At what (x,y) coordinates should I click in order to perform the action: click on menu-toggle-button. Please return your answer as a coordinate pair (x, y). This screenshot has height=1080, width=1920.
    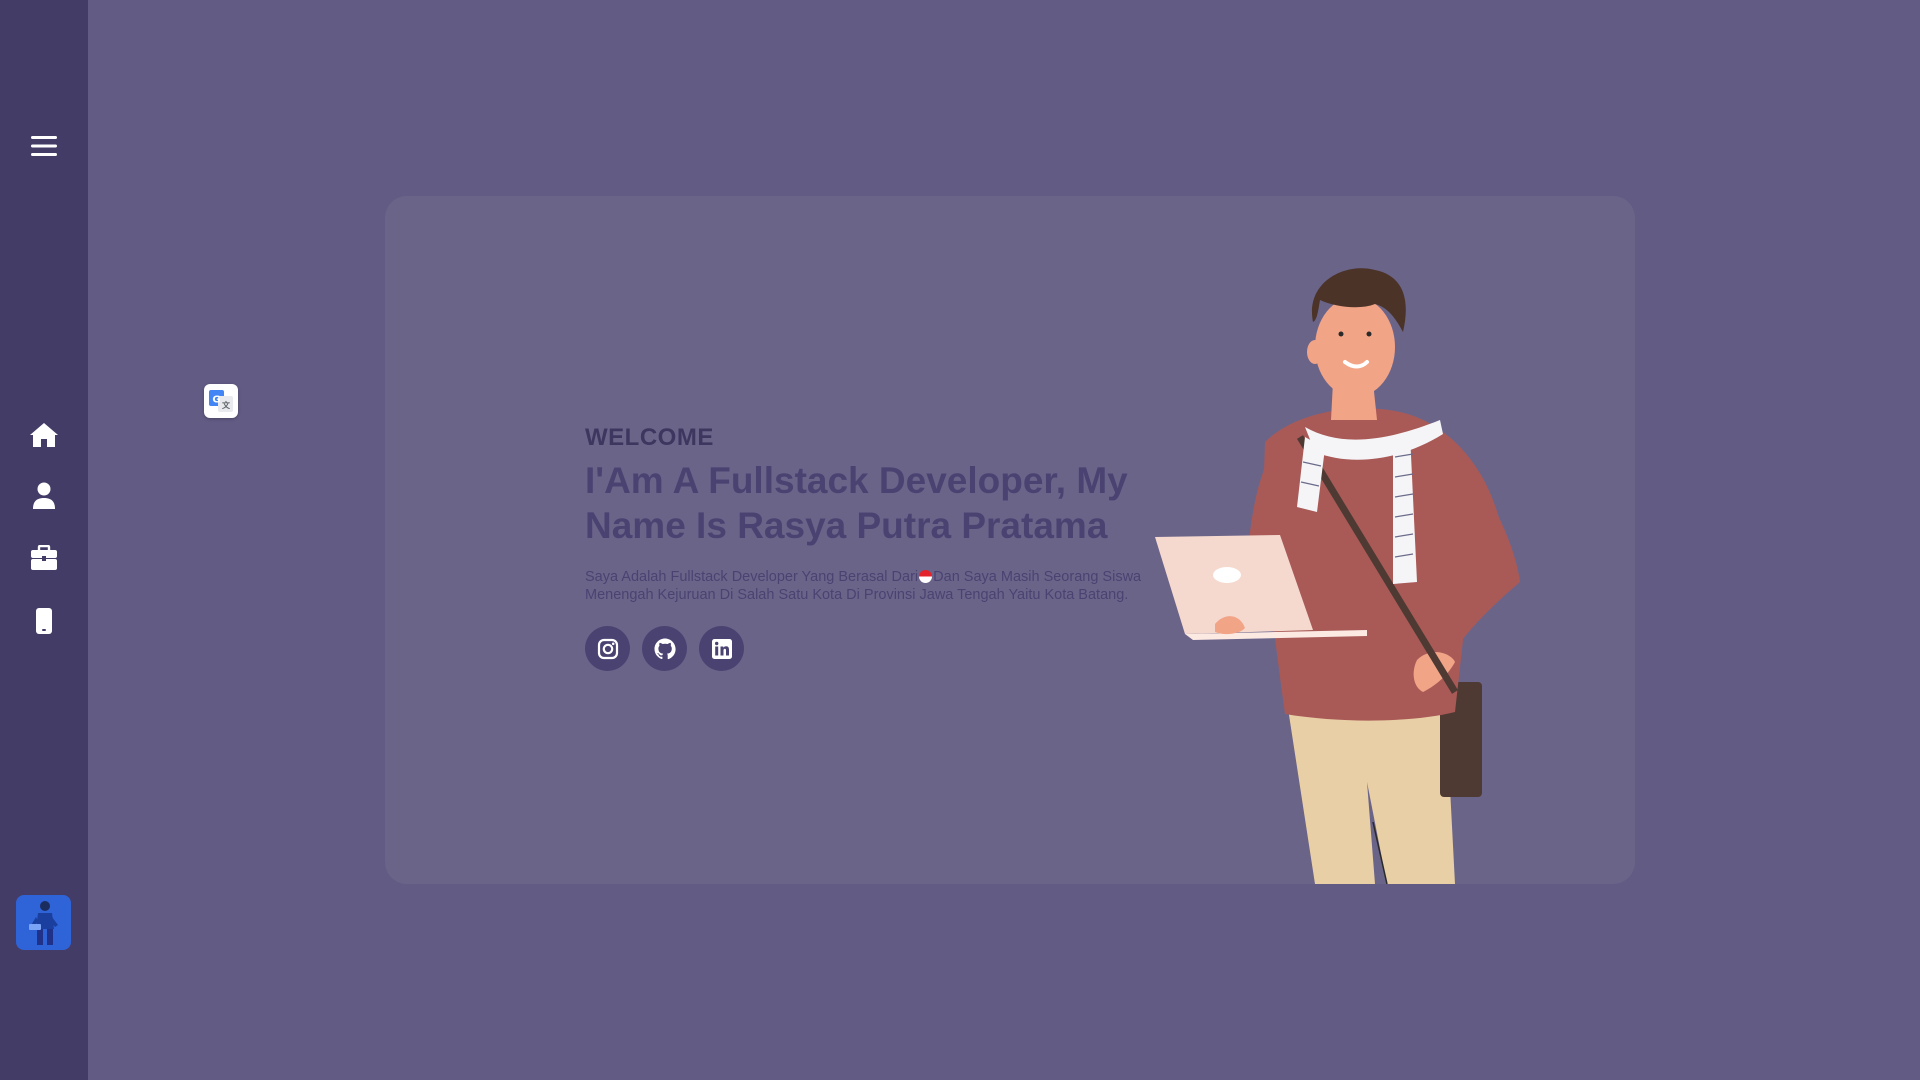
    Looking at the image, I should click on (44, 146).